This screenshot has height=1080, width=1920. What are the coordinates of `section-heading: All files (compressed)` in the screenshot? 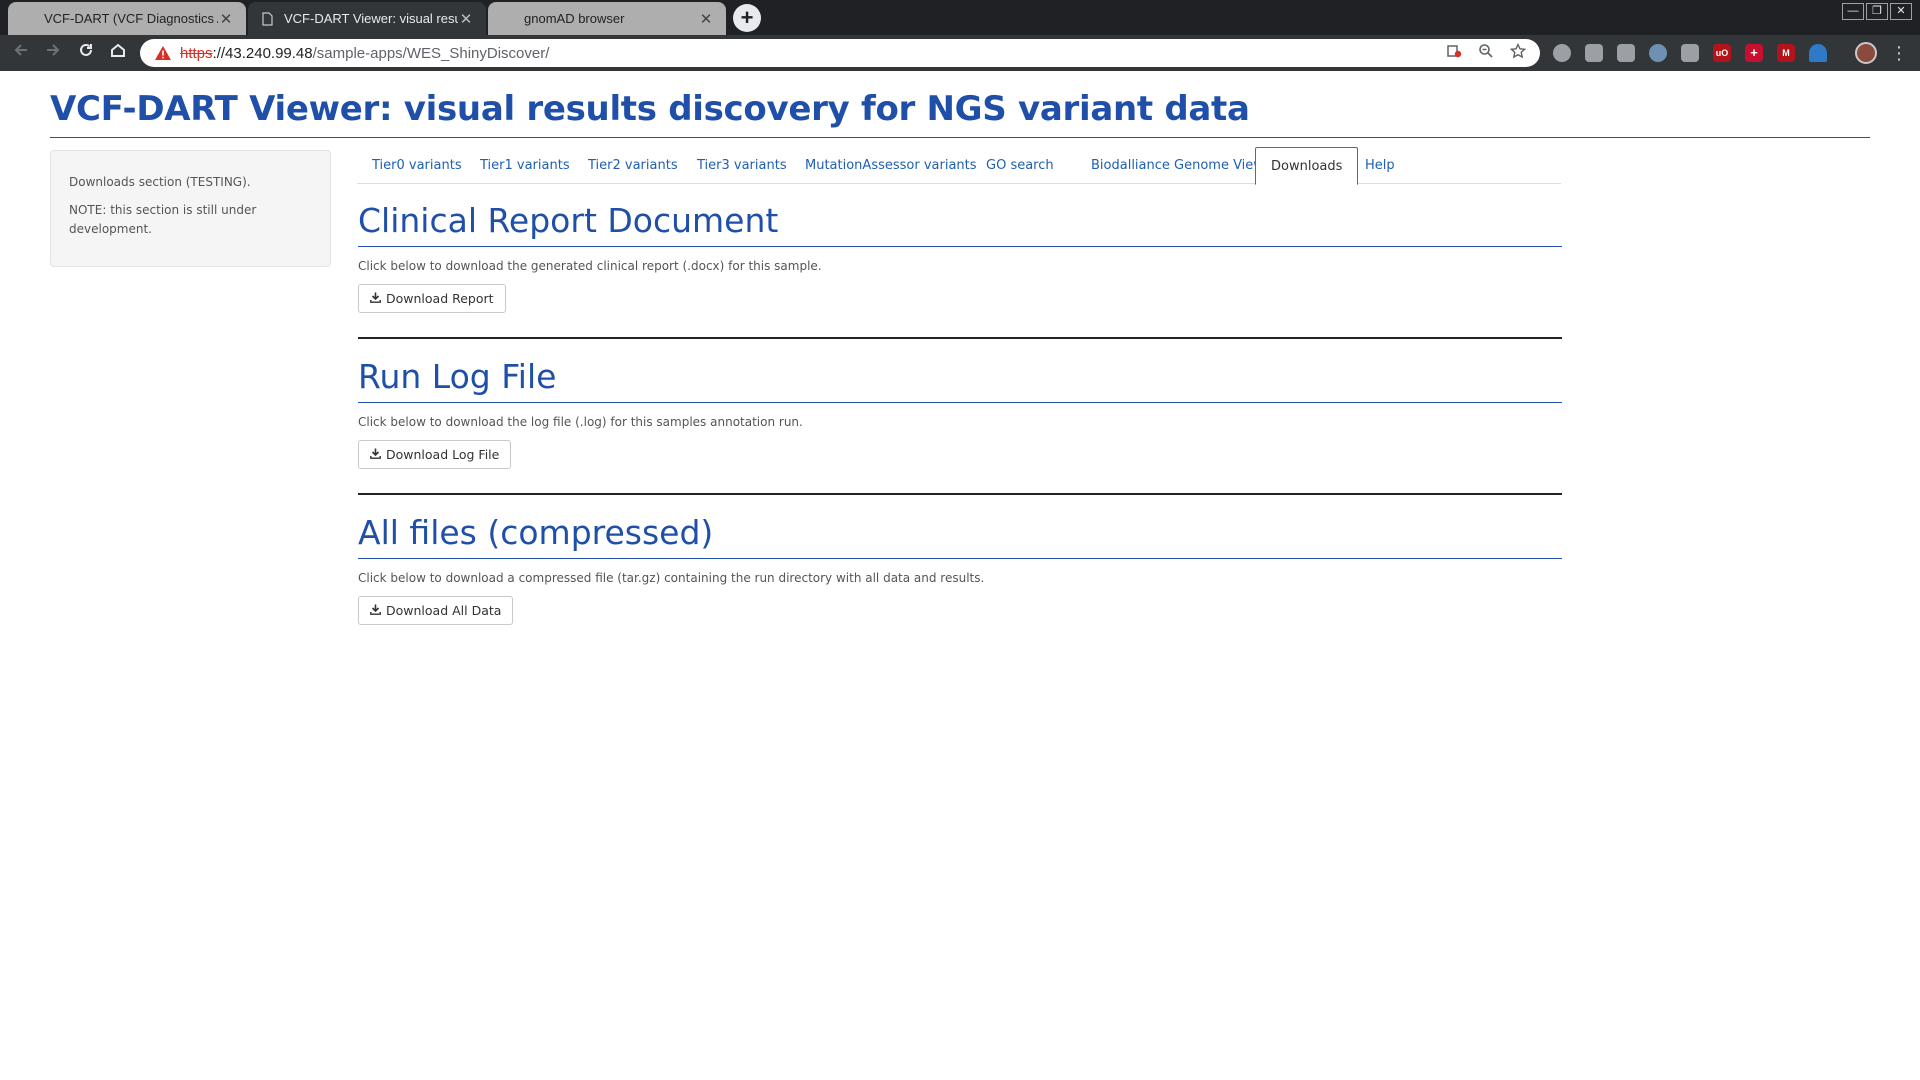 It's located at (536, 532).